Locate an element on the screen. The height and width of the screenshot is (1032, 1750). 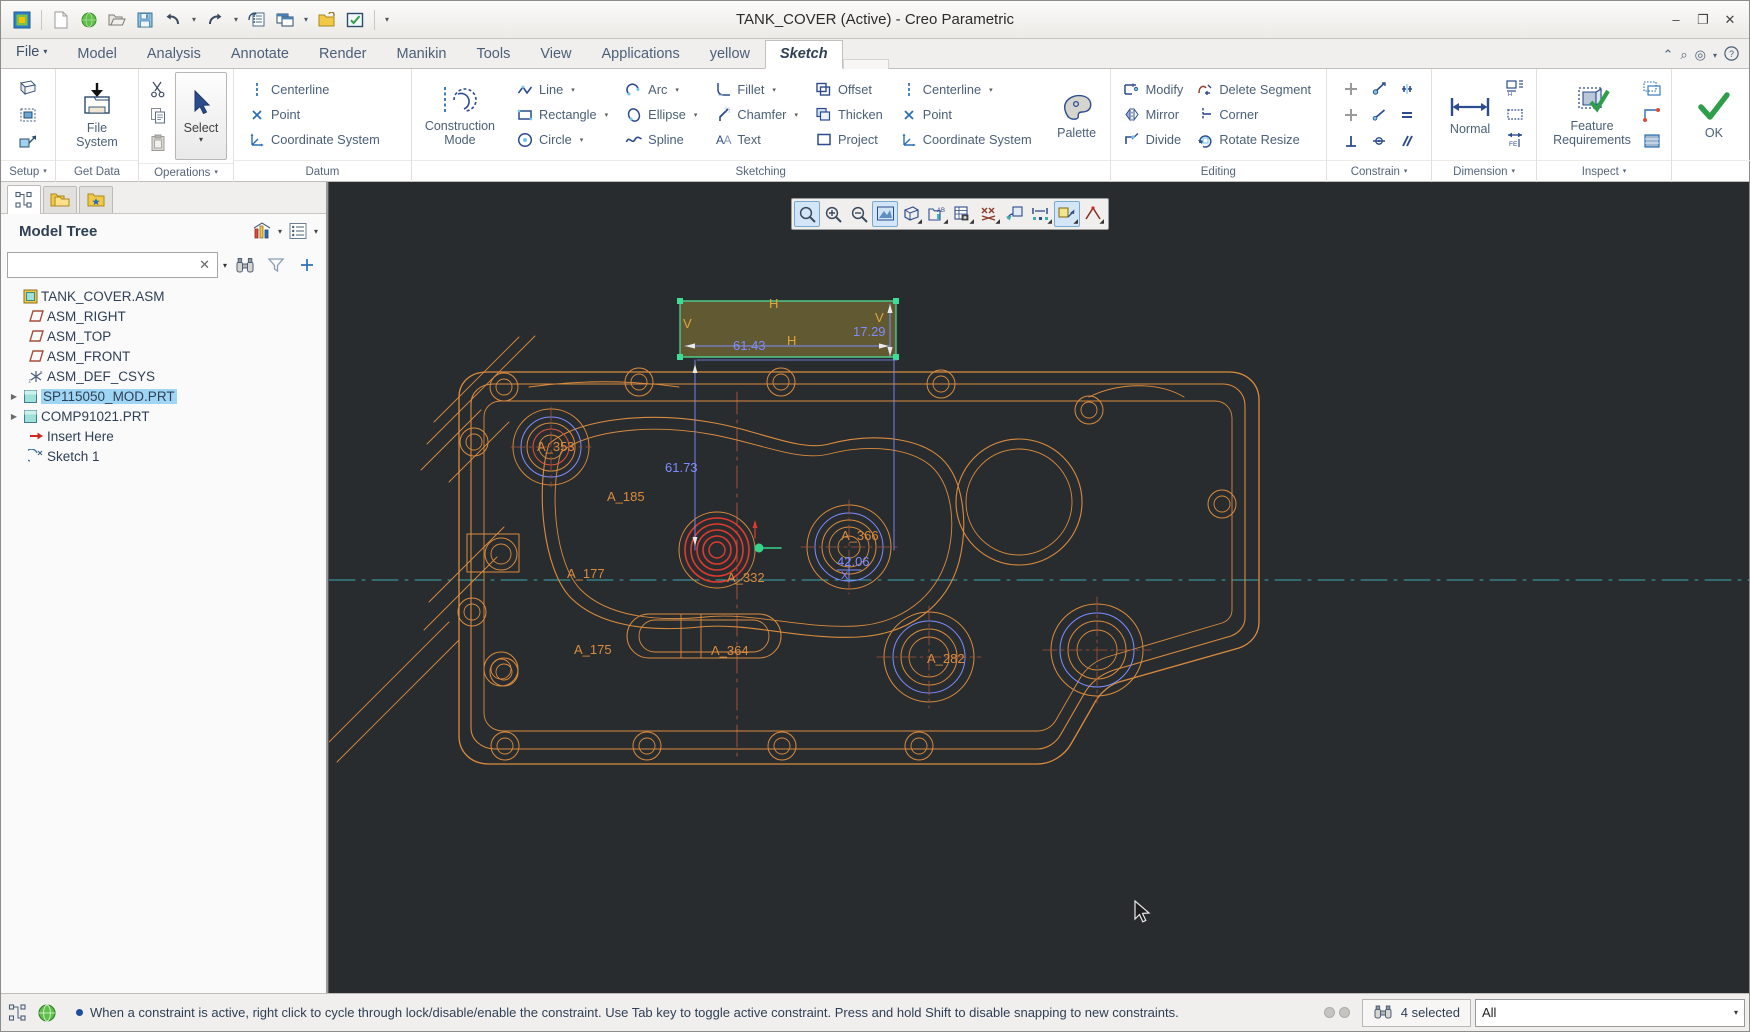
ribbon-group-label-get-data: Get Data is located at coordinates (97, 171).